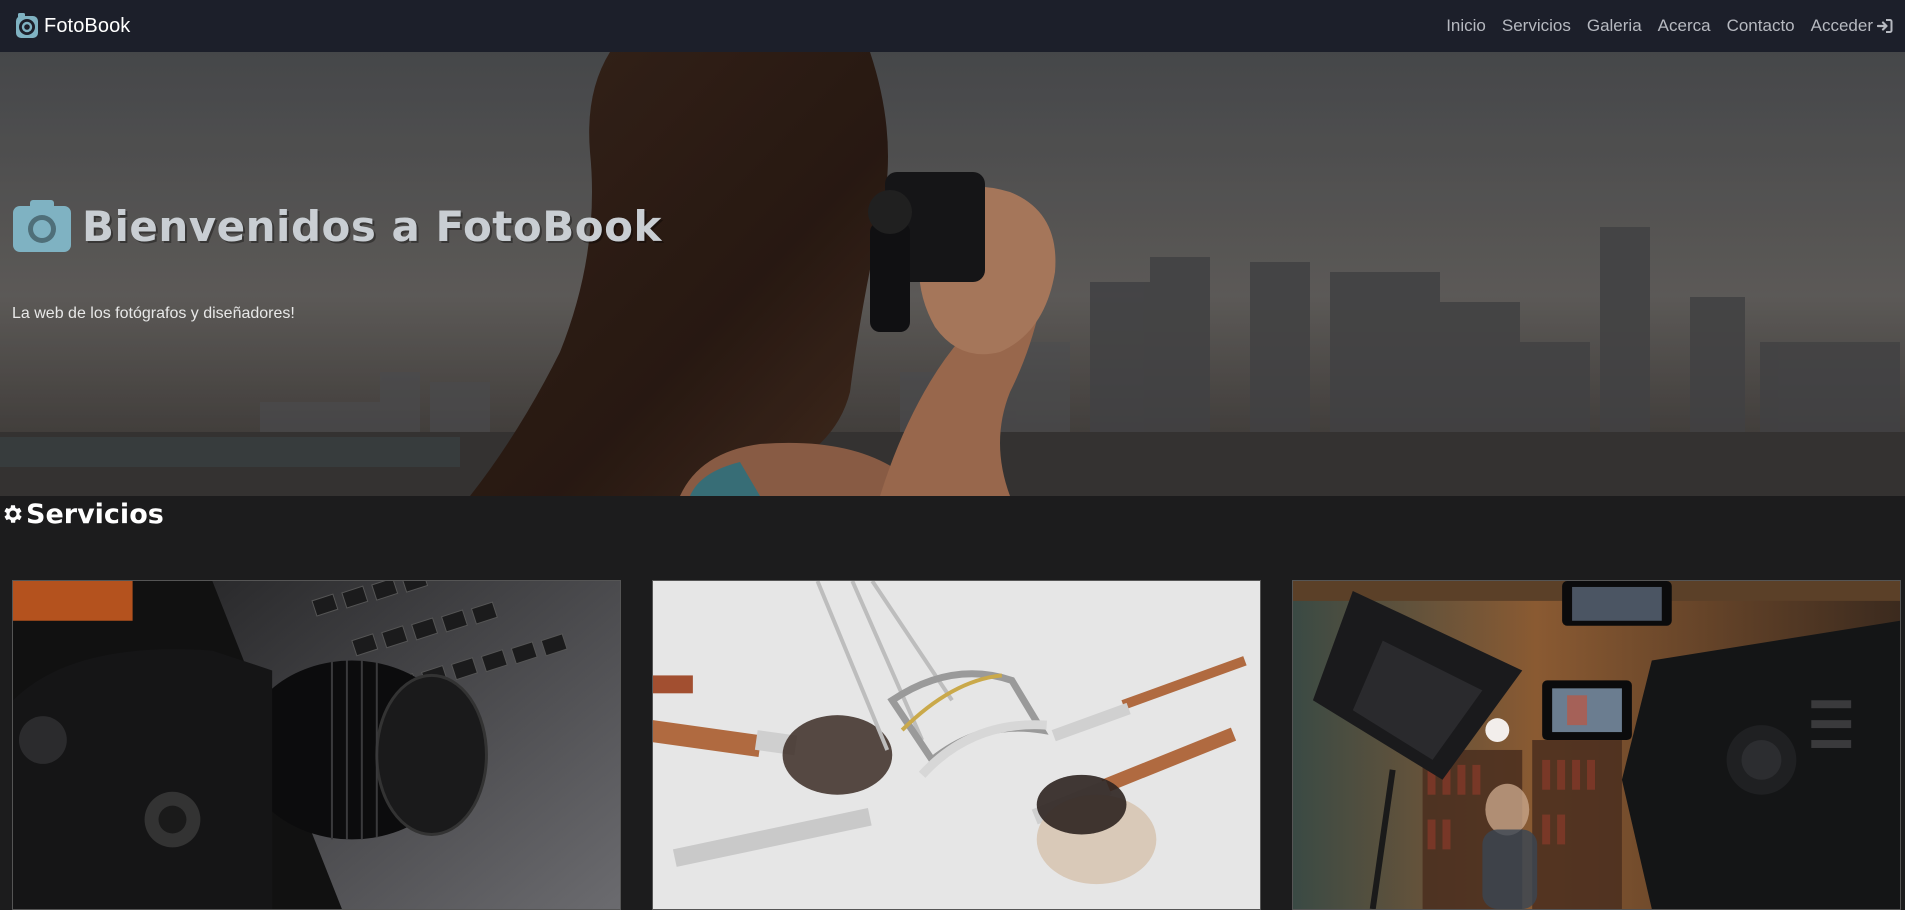  I want to click on hero-subtitle: La web de los fotógrafos y diseñadores!, so click(153, 313).